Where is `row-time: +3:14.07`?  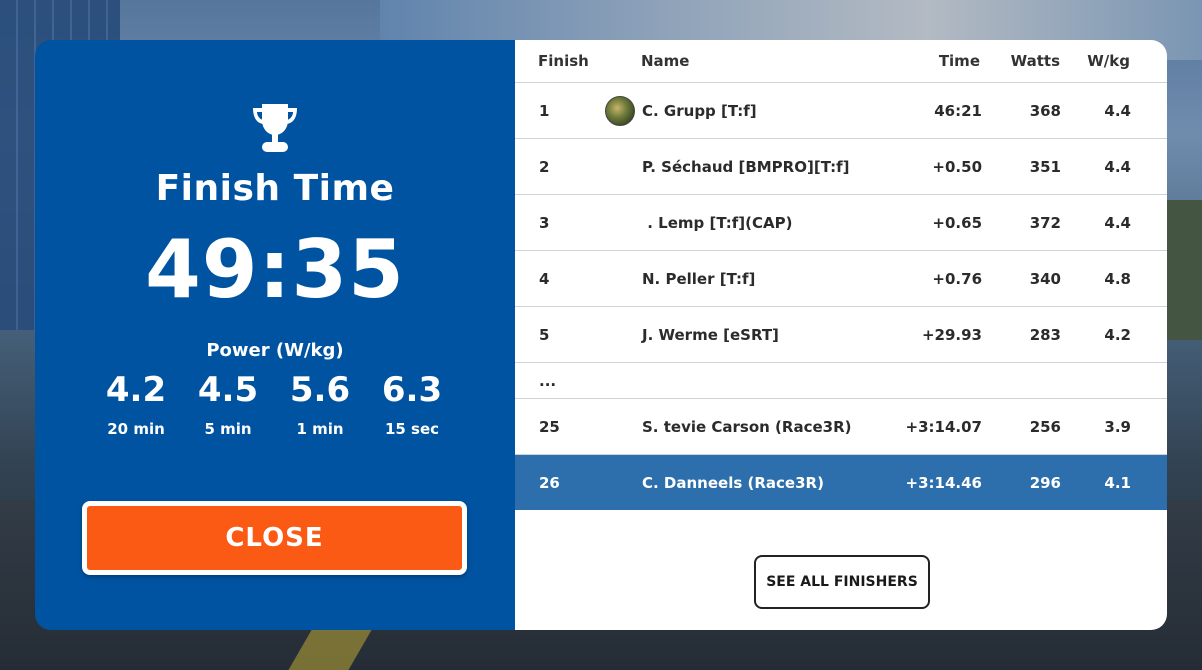
row-time: +3:14.07 is located at coordinates (943, 426).